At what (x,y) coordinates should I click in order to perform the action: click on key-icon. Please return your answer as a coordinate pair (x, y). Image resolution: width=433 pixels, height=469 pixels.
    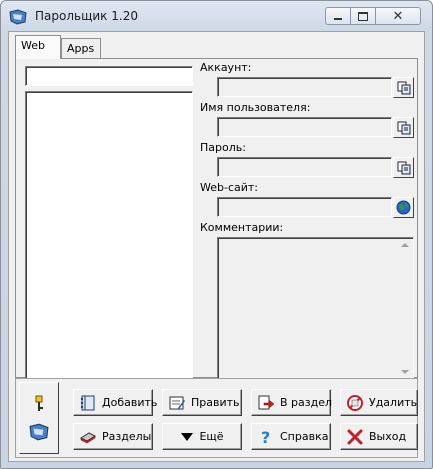
    Looking at the image, I should click on (39, 403).